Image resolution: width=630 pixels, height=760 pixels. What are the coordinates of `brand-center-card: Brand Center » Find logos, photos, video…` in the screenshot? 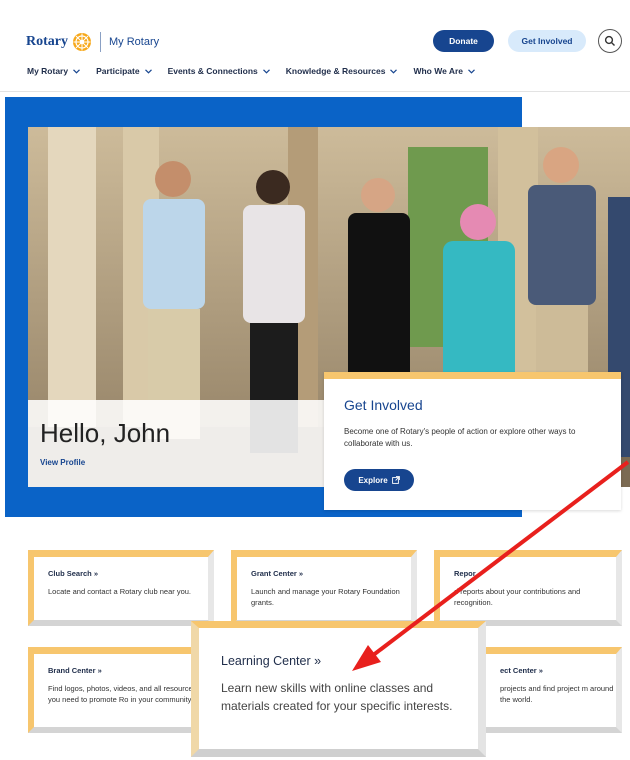 It's located at (121, 690).